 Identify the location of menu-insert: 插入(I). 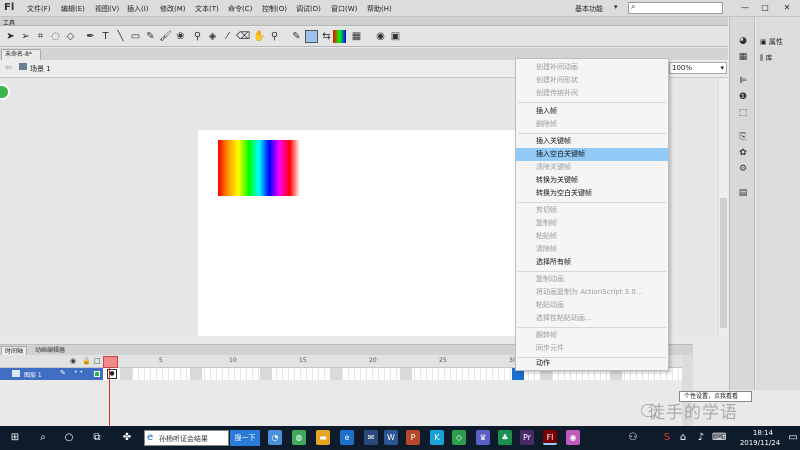
(138, 9).